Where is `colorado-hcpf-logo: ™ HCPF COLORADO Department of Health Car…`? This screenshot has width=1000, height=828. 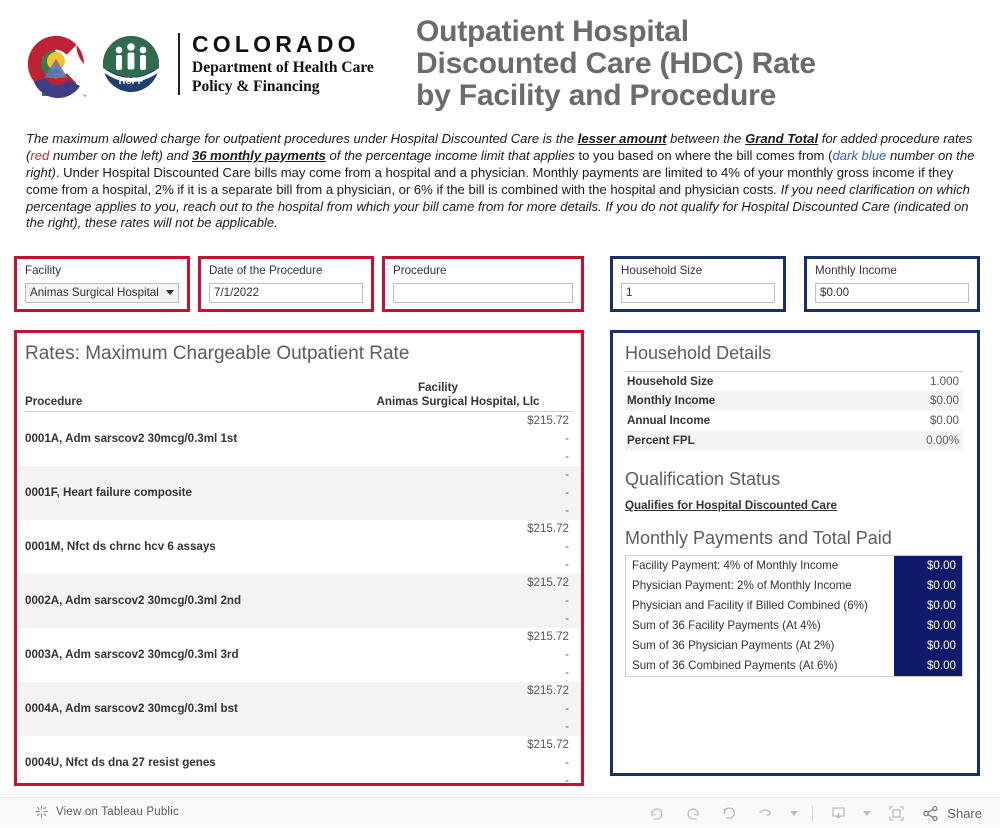 colorado-hcpf-logo: ™ HCPF COLORADO Department of Health Car… is located at coordinates (219, 64).